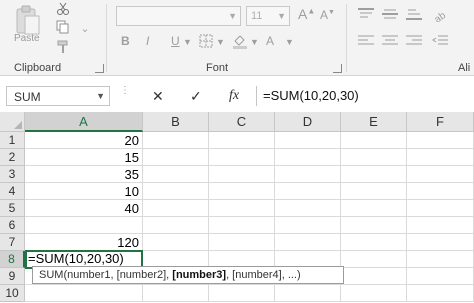 The image size is (474, 303). Describe the element at coordinates (176, 174) in the screenshot. I see `cell-b3` at that location.